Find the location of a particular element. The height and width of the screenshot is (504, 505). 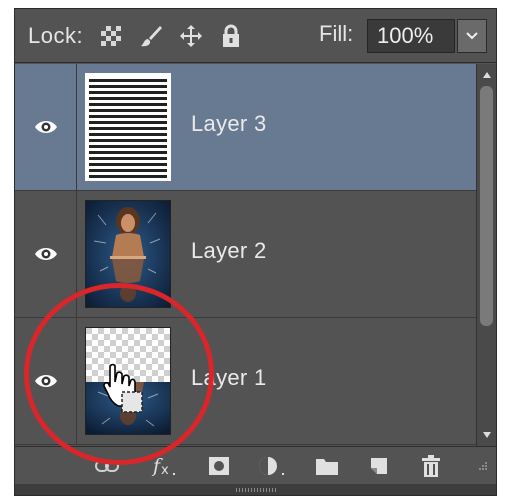

lock-position-icon is located at coordinates (191, 36).